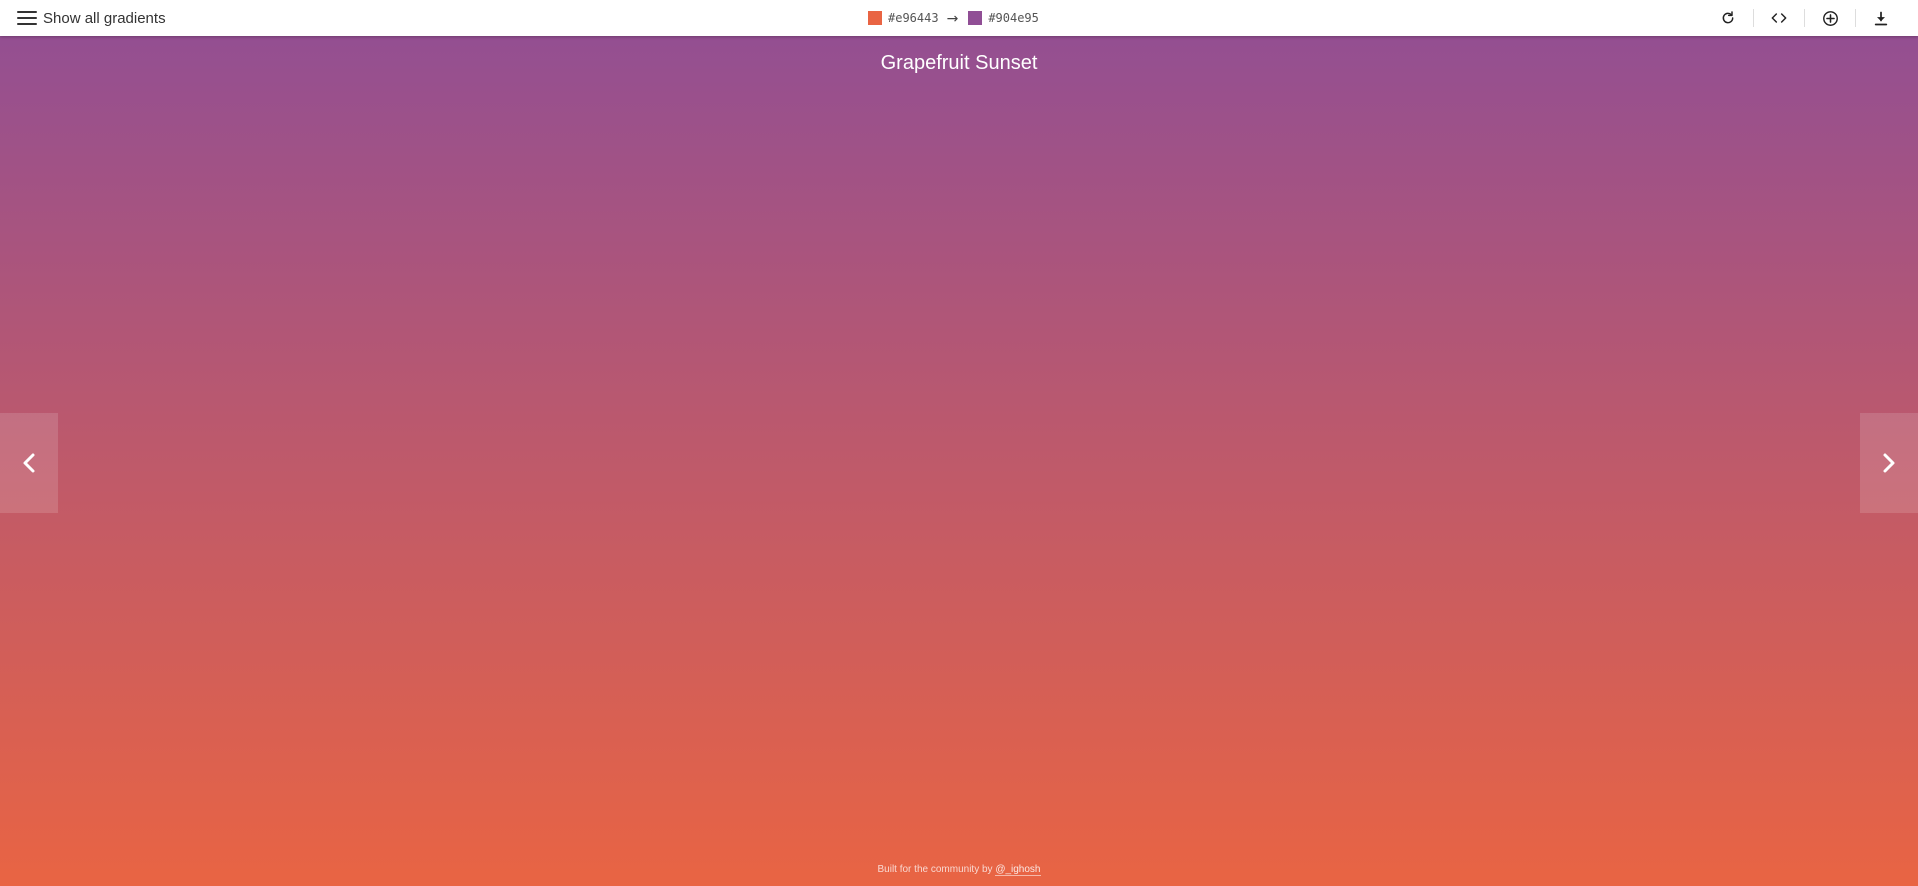 The image size is (1918, 886). What do you see at coordinates (104, 18) in the screenshot?
I see `show-all-gradients-label: Show all gradients` at bounding box center [104, 18].